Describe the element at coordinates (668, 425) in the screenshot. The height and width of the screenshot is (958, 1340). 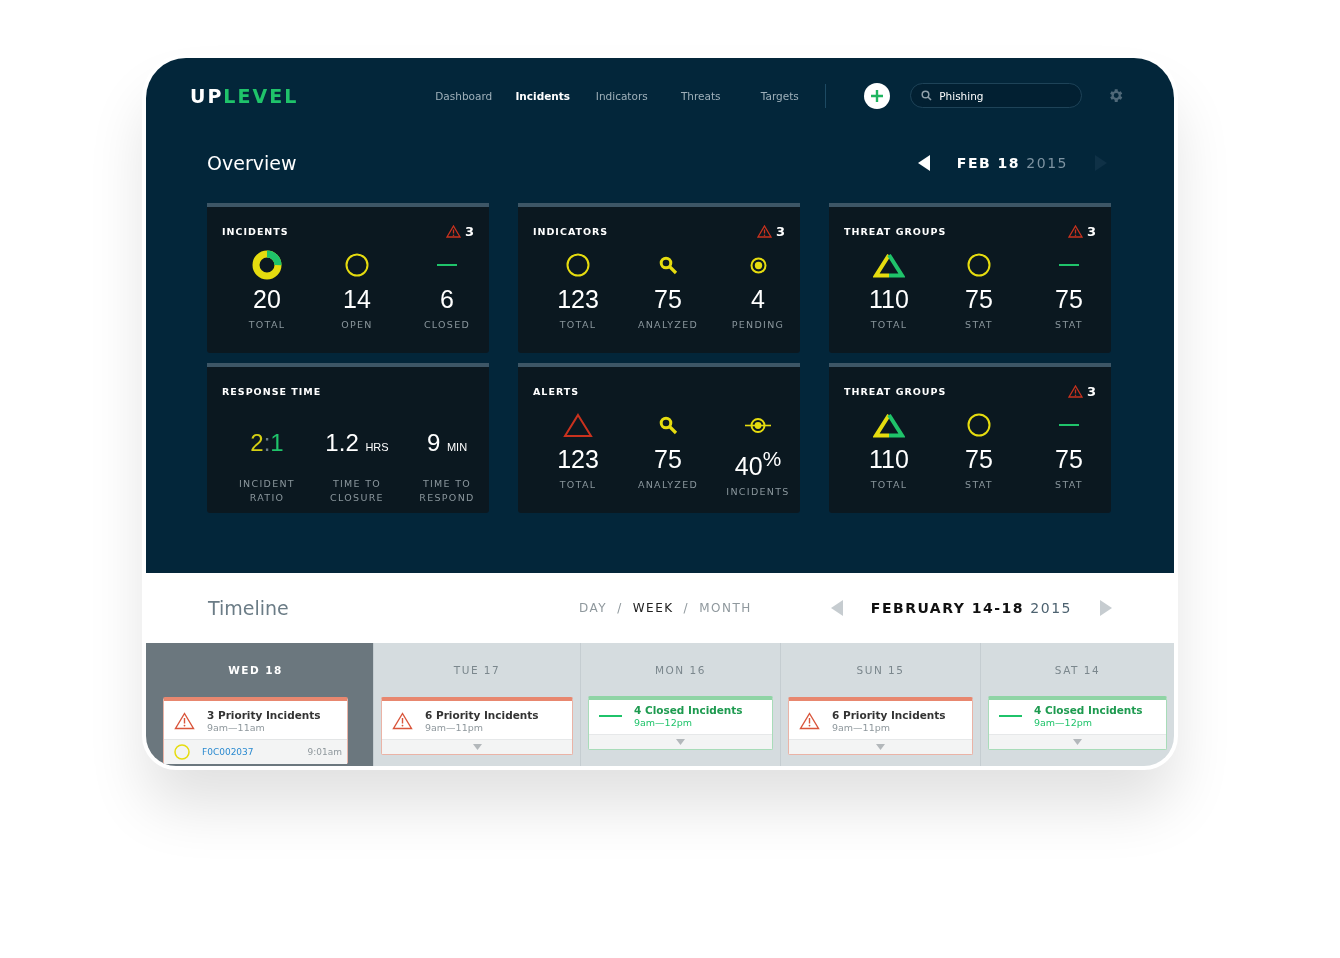
I see `magnifier-icon` at that location.